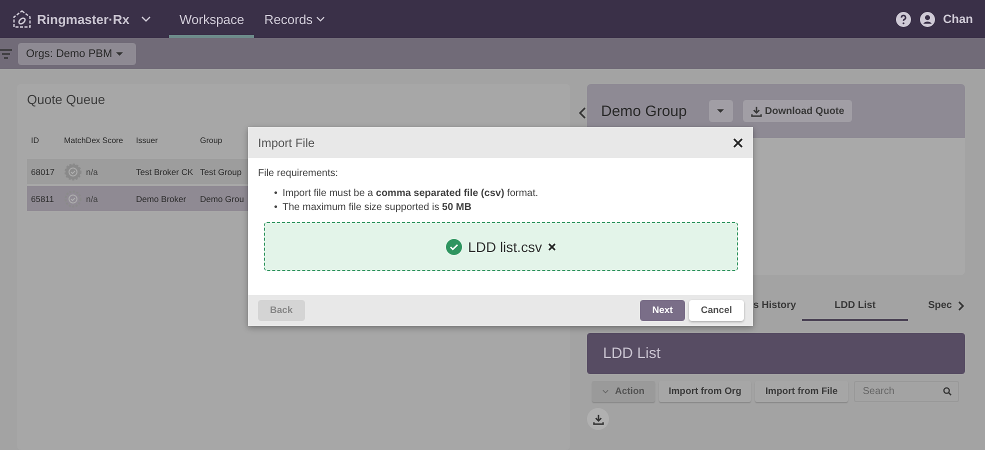 Image resolution: width=985 pixels, height=450 pixels. What do you see at coordinates (377, 207) in the screenshot?
I see `requirement-item: The maximum file size supported is 50 MB` at bounding box center [377, 207].